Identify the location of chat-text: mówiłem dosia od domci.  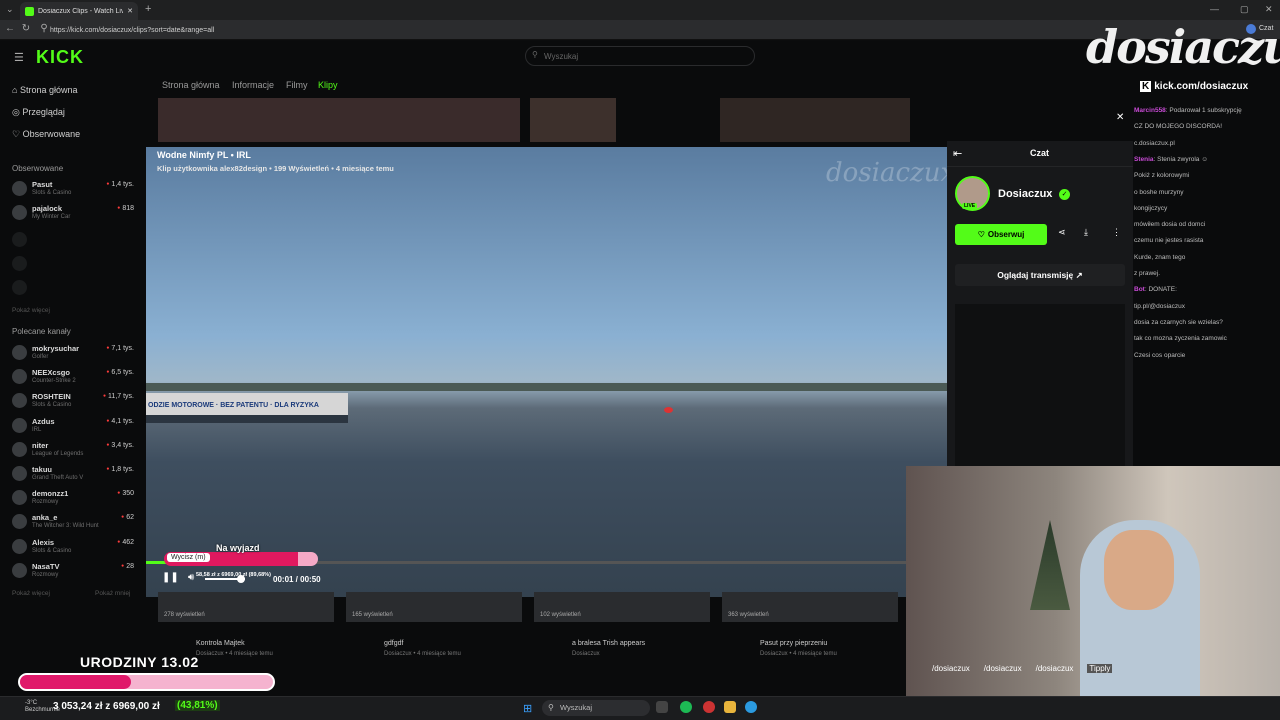
(1170, 225).